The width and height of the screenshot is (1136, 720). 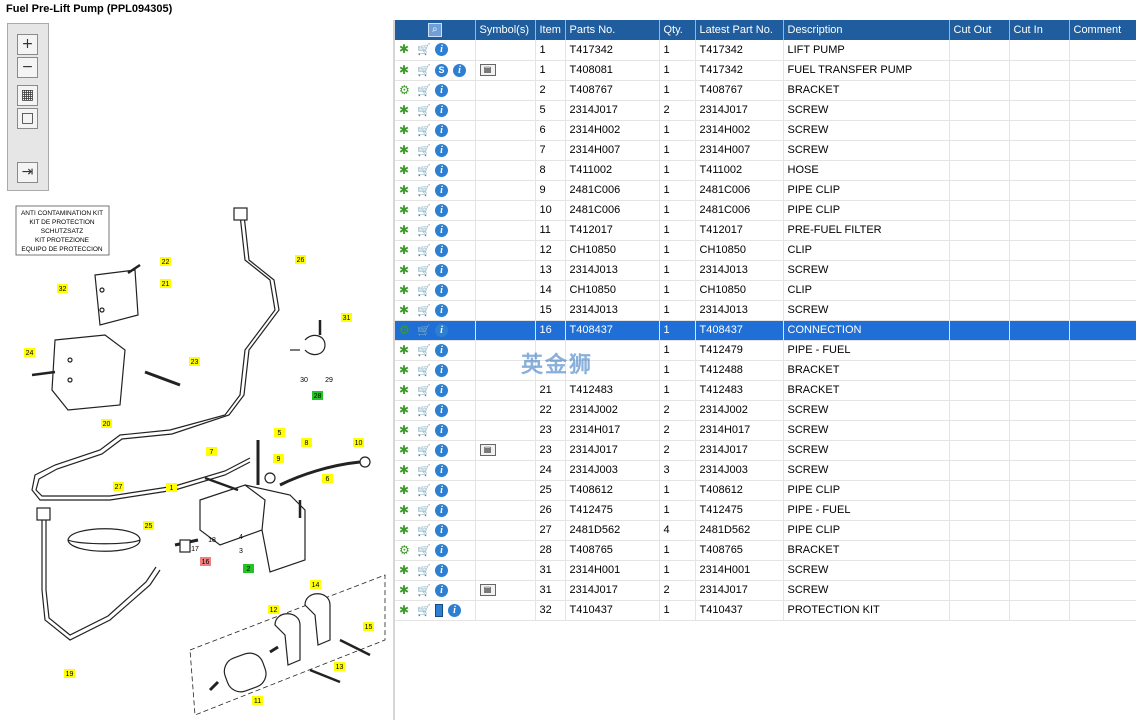 I want to click on callout-16: 16, so click(x=206, y=562).